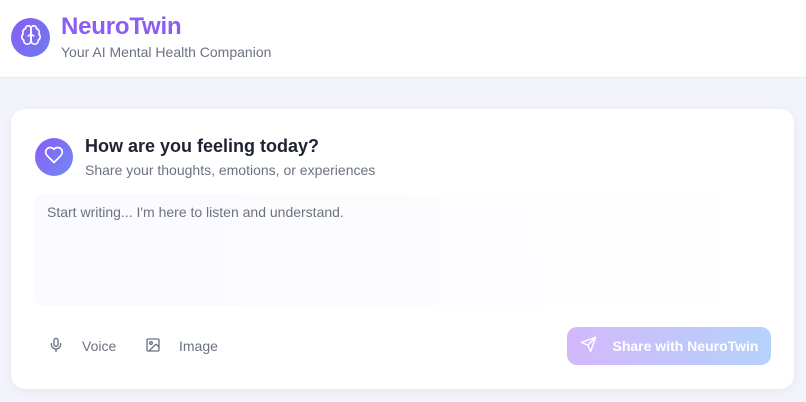 Image resolution: width=806 pixels, height=402 pixels. I want to click on share-button: Share with NeuroTwin, so click(669, 346).